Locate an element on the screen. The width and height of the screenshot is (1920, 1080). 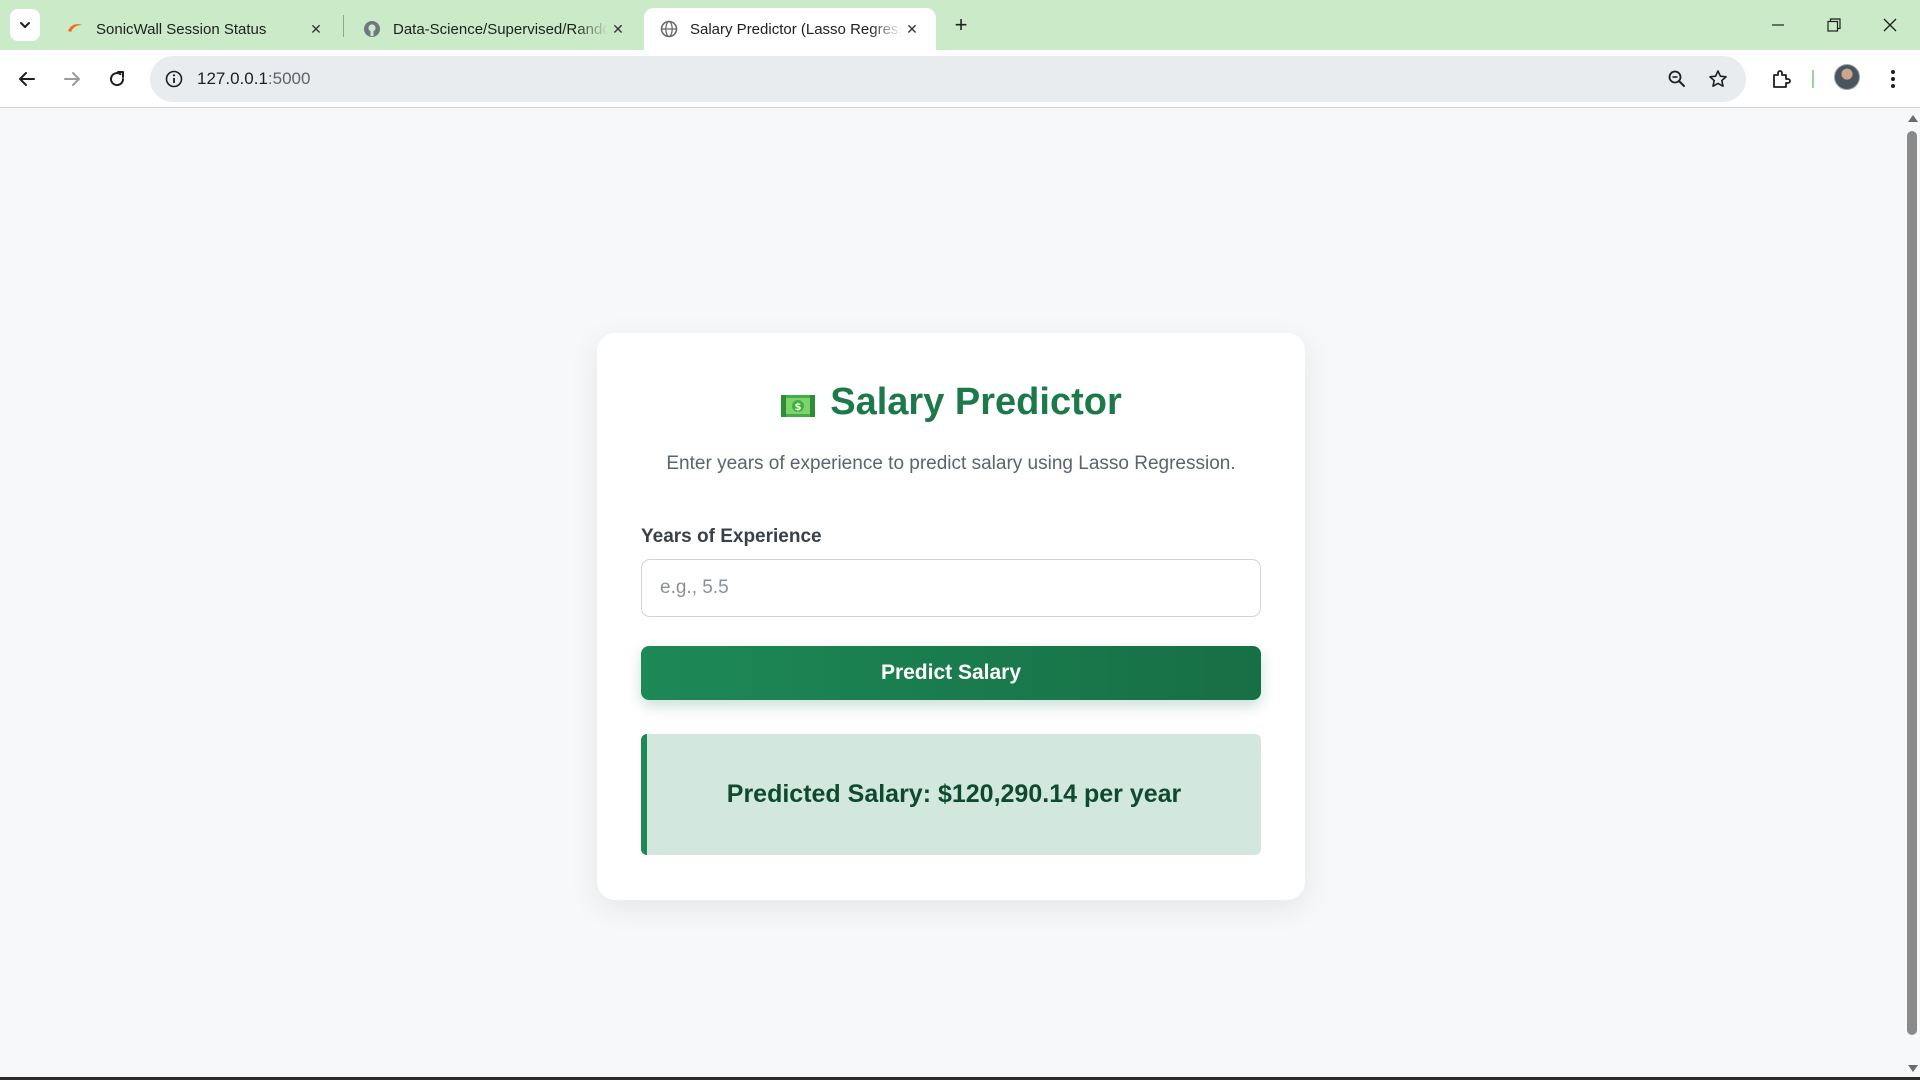
chevron-down-icon is located at coordinates (25, 25).